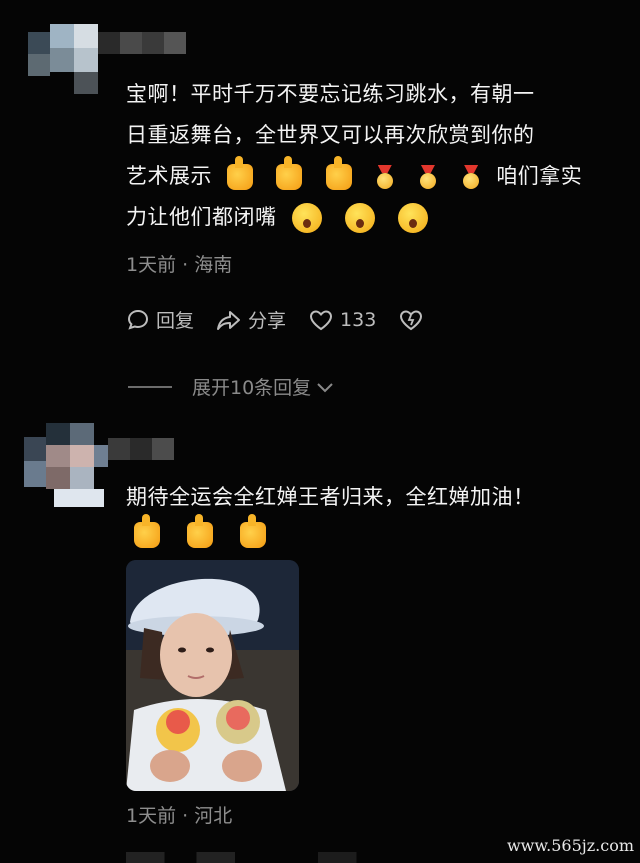  Describe the element at coordinates (138, 319) in the screenshot. I see `comment-bubble-icon` at that location.